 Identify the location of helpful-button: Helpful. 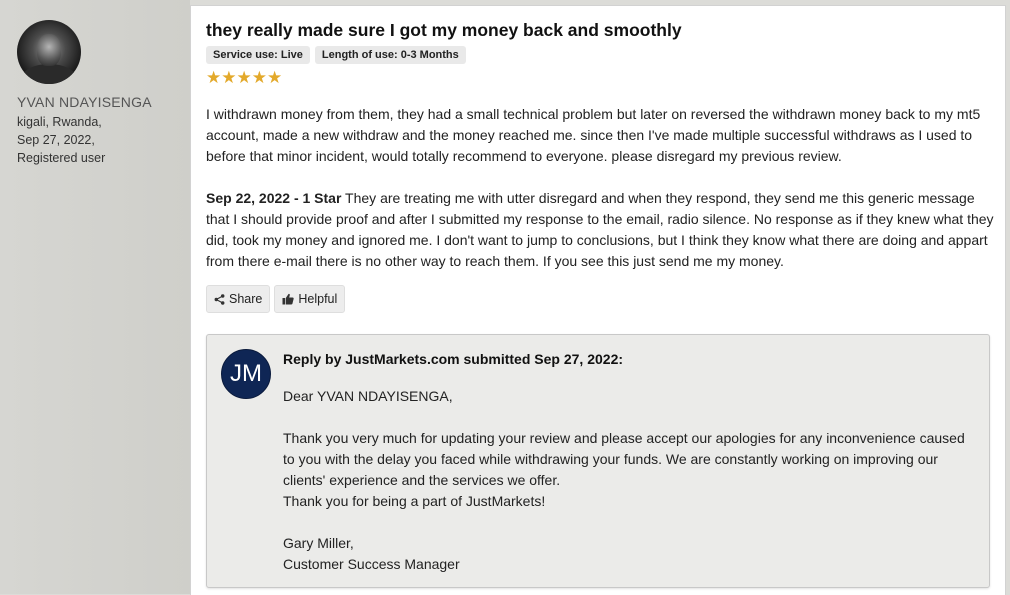
(310, 299).